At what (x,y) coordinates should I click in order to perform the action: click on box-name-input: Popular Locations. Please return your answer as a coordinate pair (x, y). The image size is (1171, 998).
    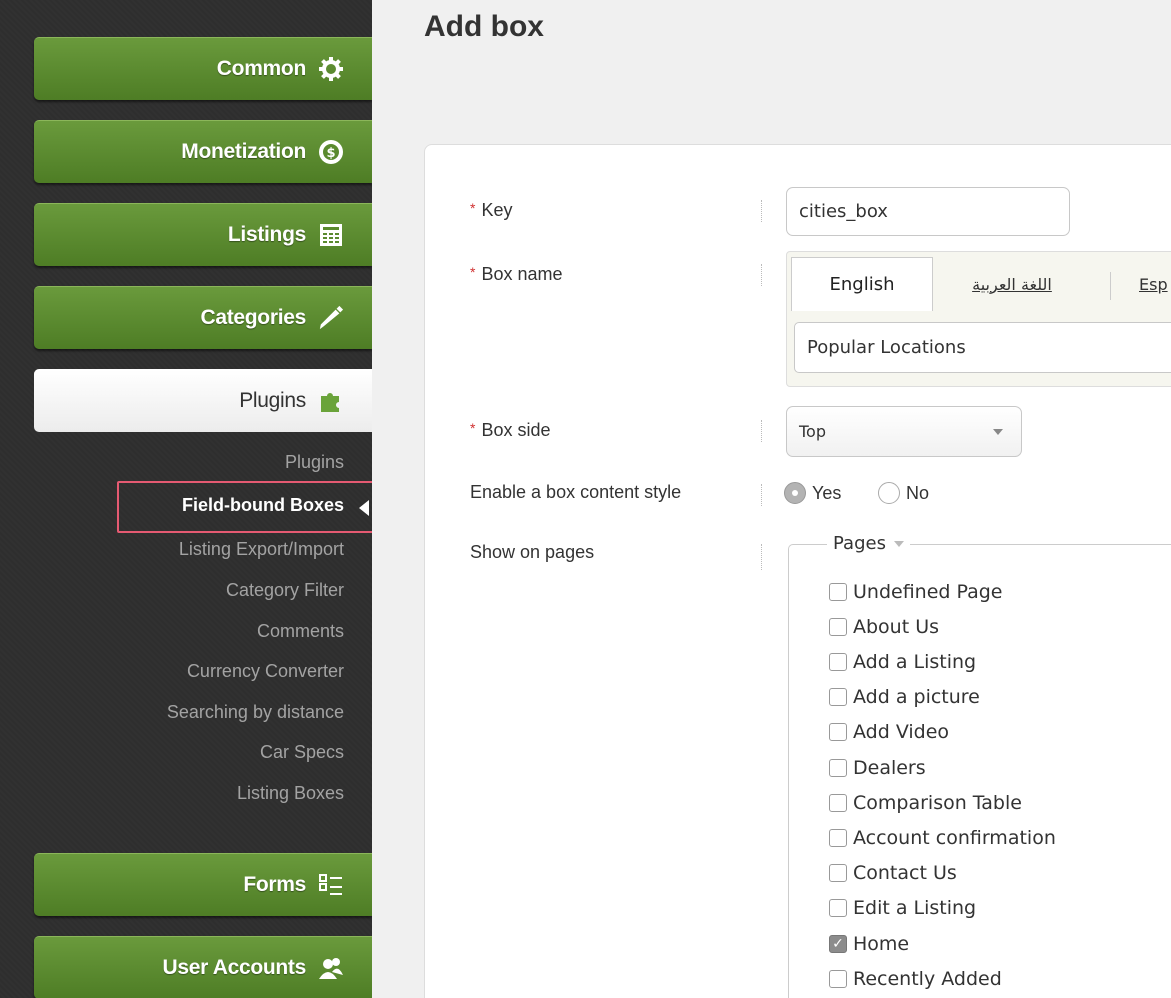
    Looking at the image, I should click on (982, 347).